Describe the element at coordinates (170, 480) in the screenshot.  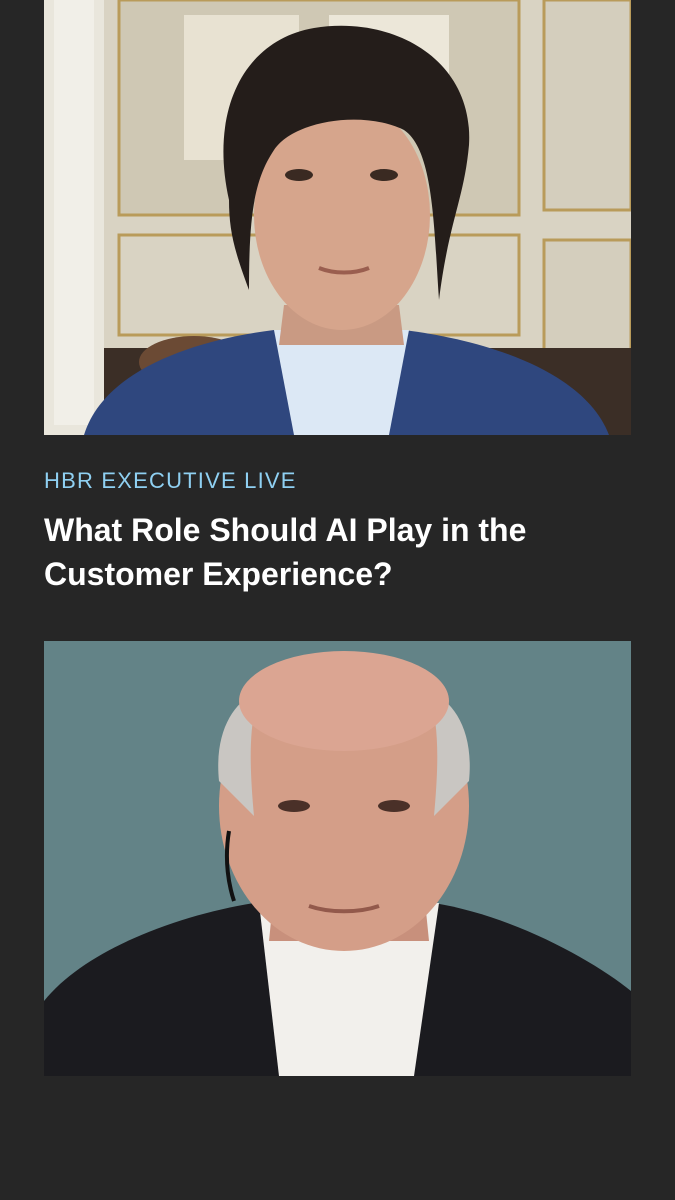
I see `show-kicker: HBR EXECUTIVE LIVE` at that location.